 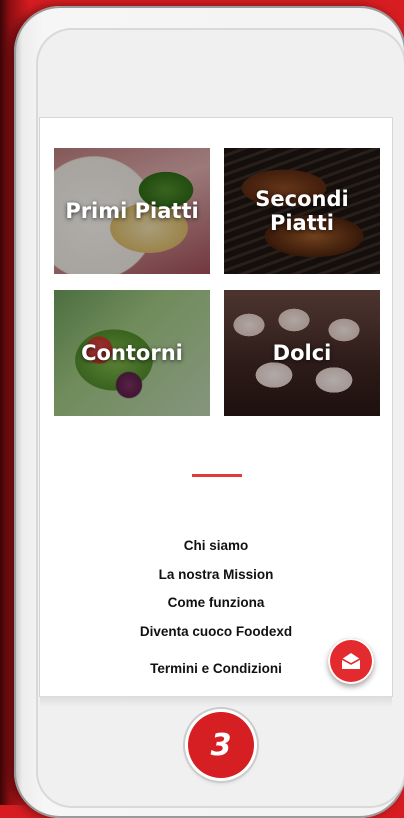 I want to click on category-tile-secondi-piatti: Secondi Piatti, so click(x=302, y=211).